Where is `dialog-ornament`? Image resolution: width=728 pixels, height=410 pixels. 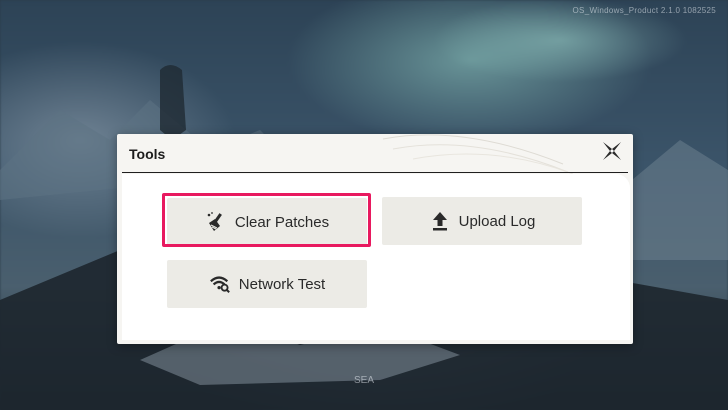 dialog-ornament is located at coordinates (477, 154).